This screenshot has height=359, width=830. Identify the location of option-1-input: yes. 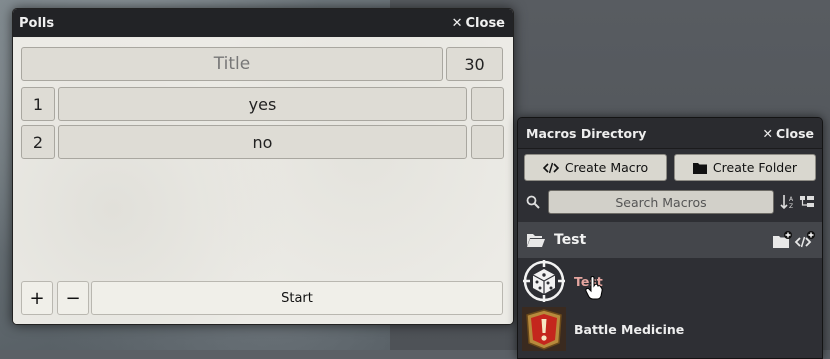
(262, 104).